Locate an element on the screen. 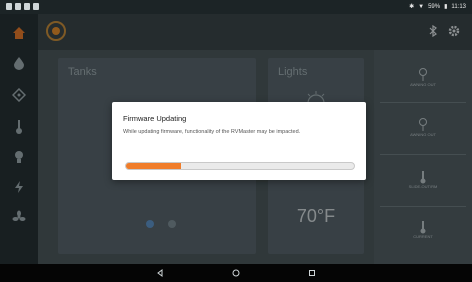  system-nav-bar is located at coordinates (236, 273).